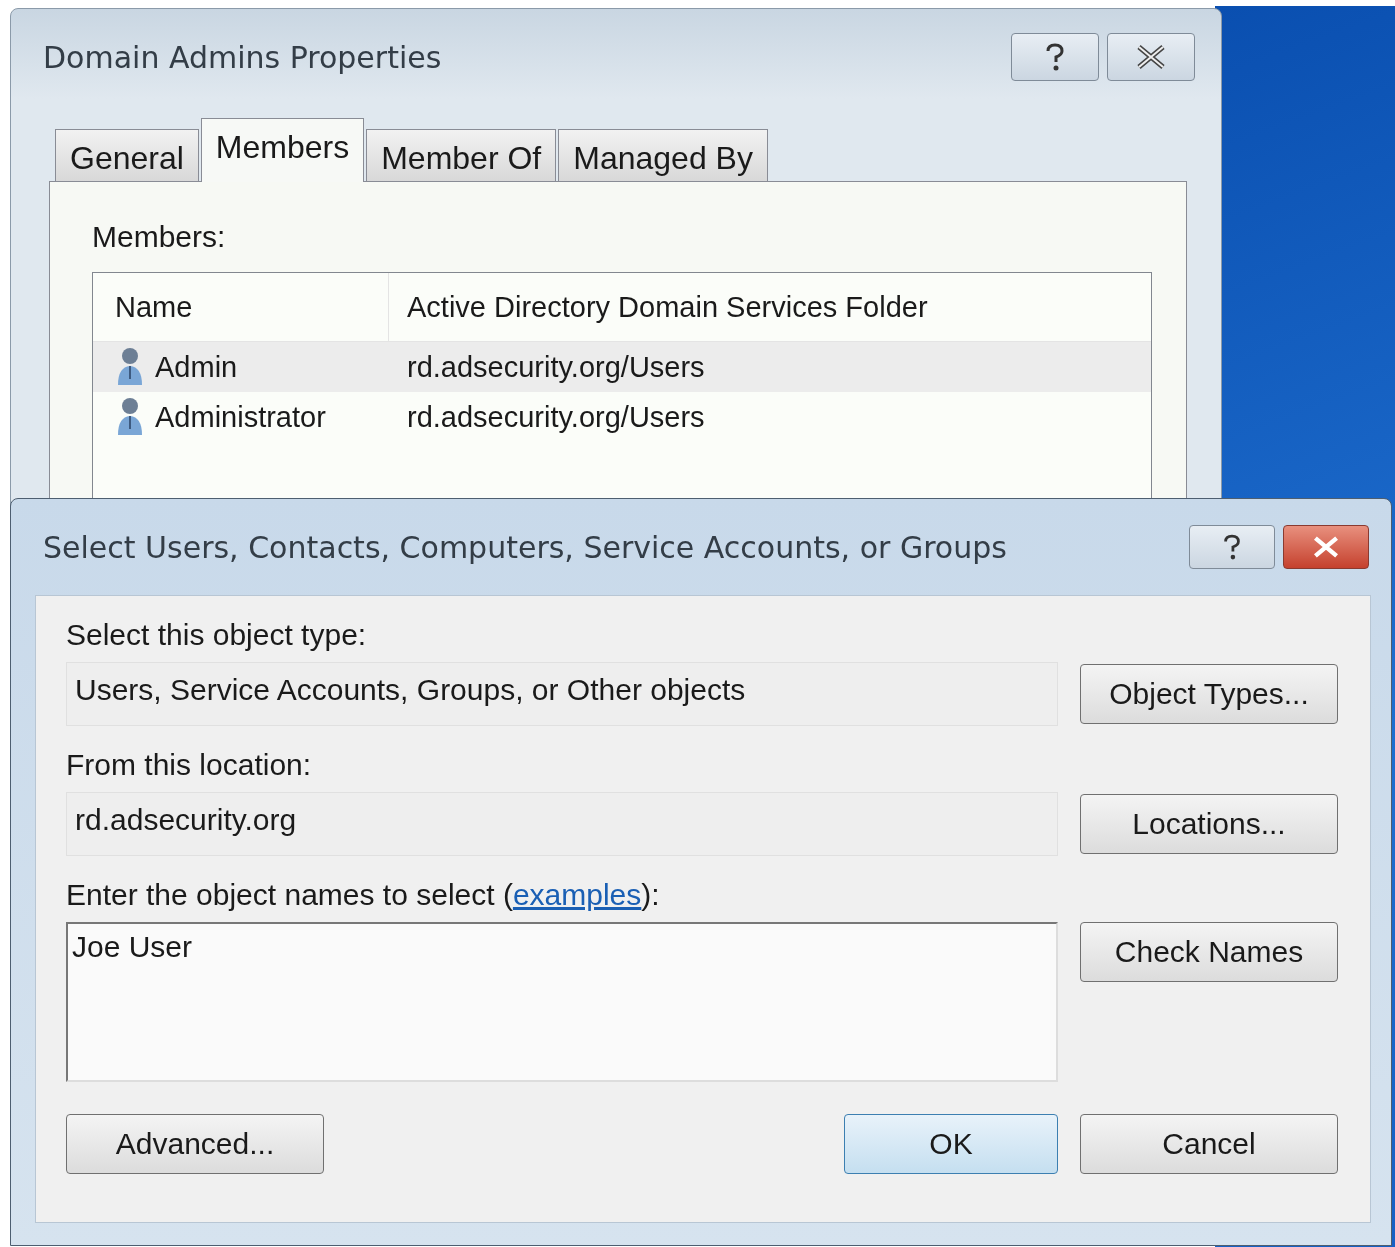  Describe the element at coordinates (1209, 952) in the screenshot. I see `check-names-button: Check Names` at that location.